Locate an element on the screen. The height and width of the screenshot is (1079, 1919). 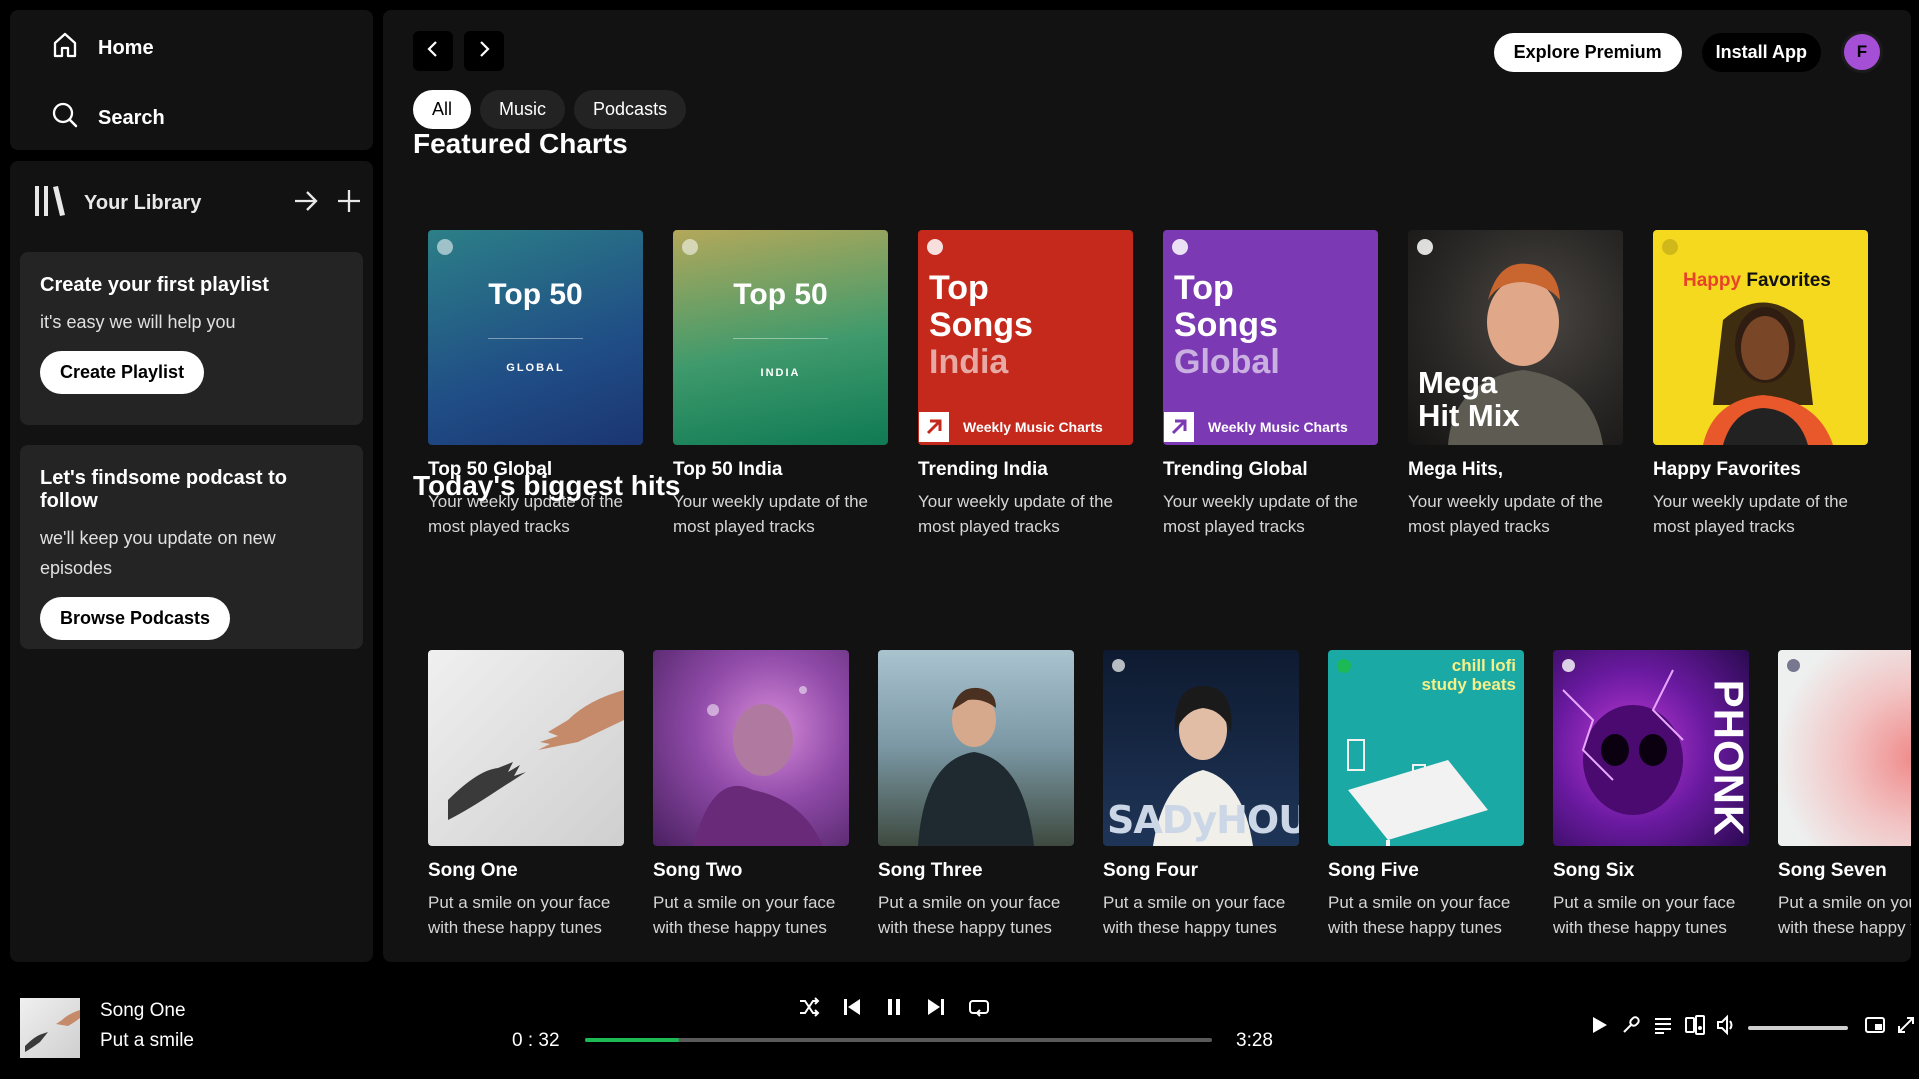
card-title: Song Five is located at coordinates (1373, 870).